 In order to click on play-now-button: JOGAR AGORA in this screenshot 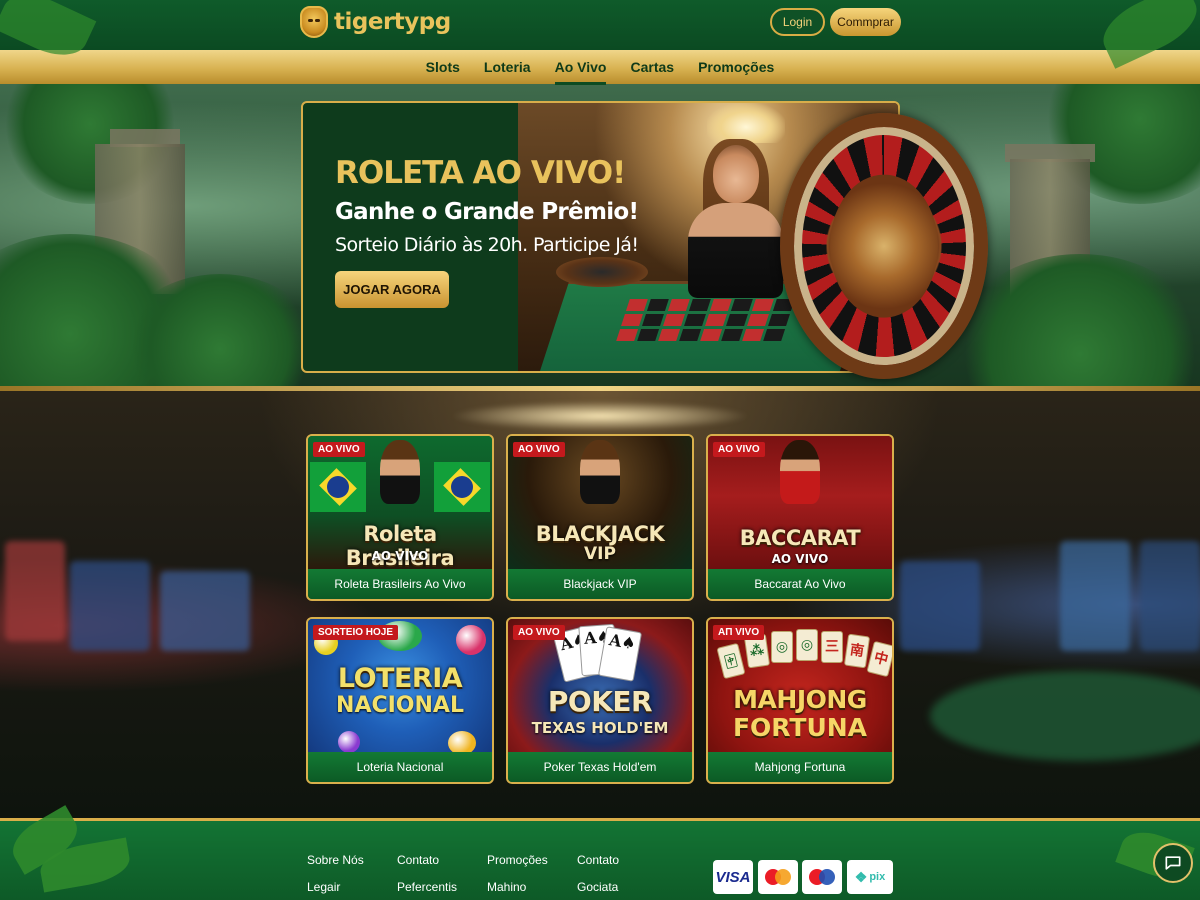, I will do `click(392, 289)`.